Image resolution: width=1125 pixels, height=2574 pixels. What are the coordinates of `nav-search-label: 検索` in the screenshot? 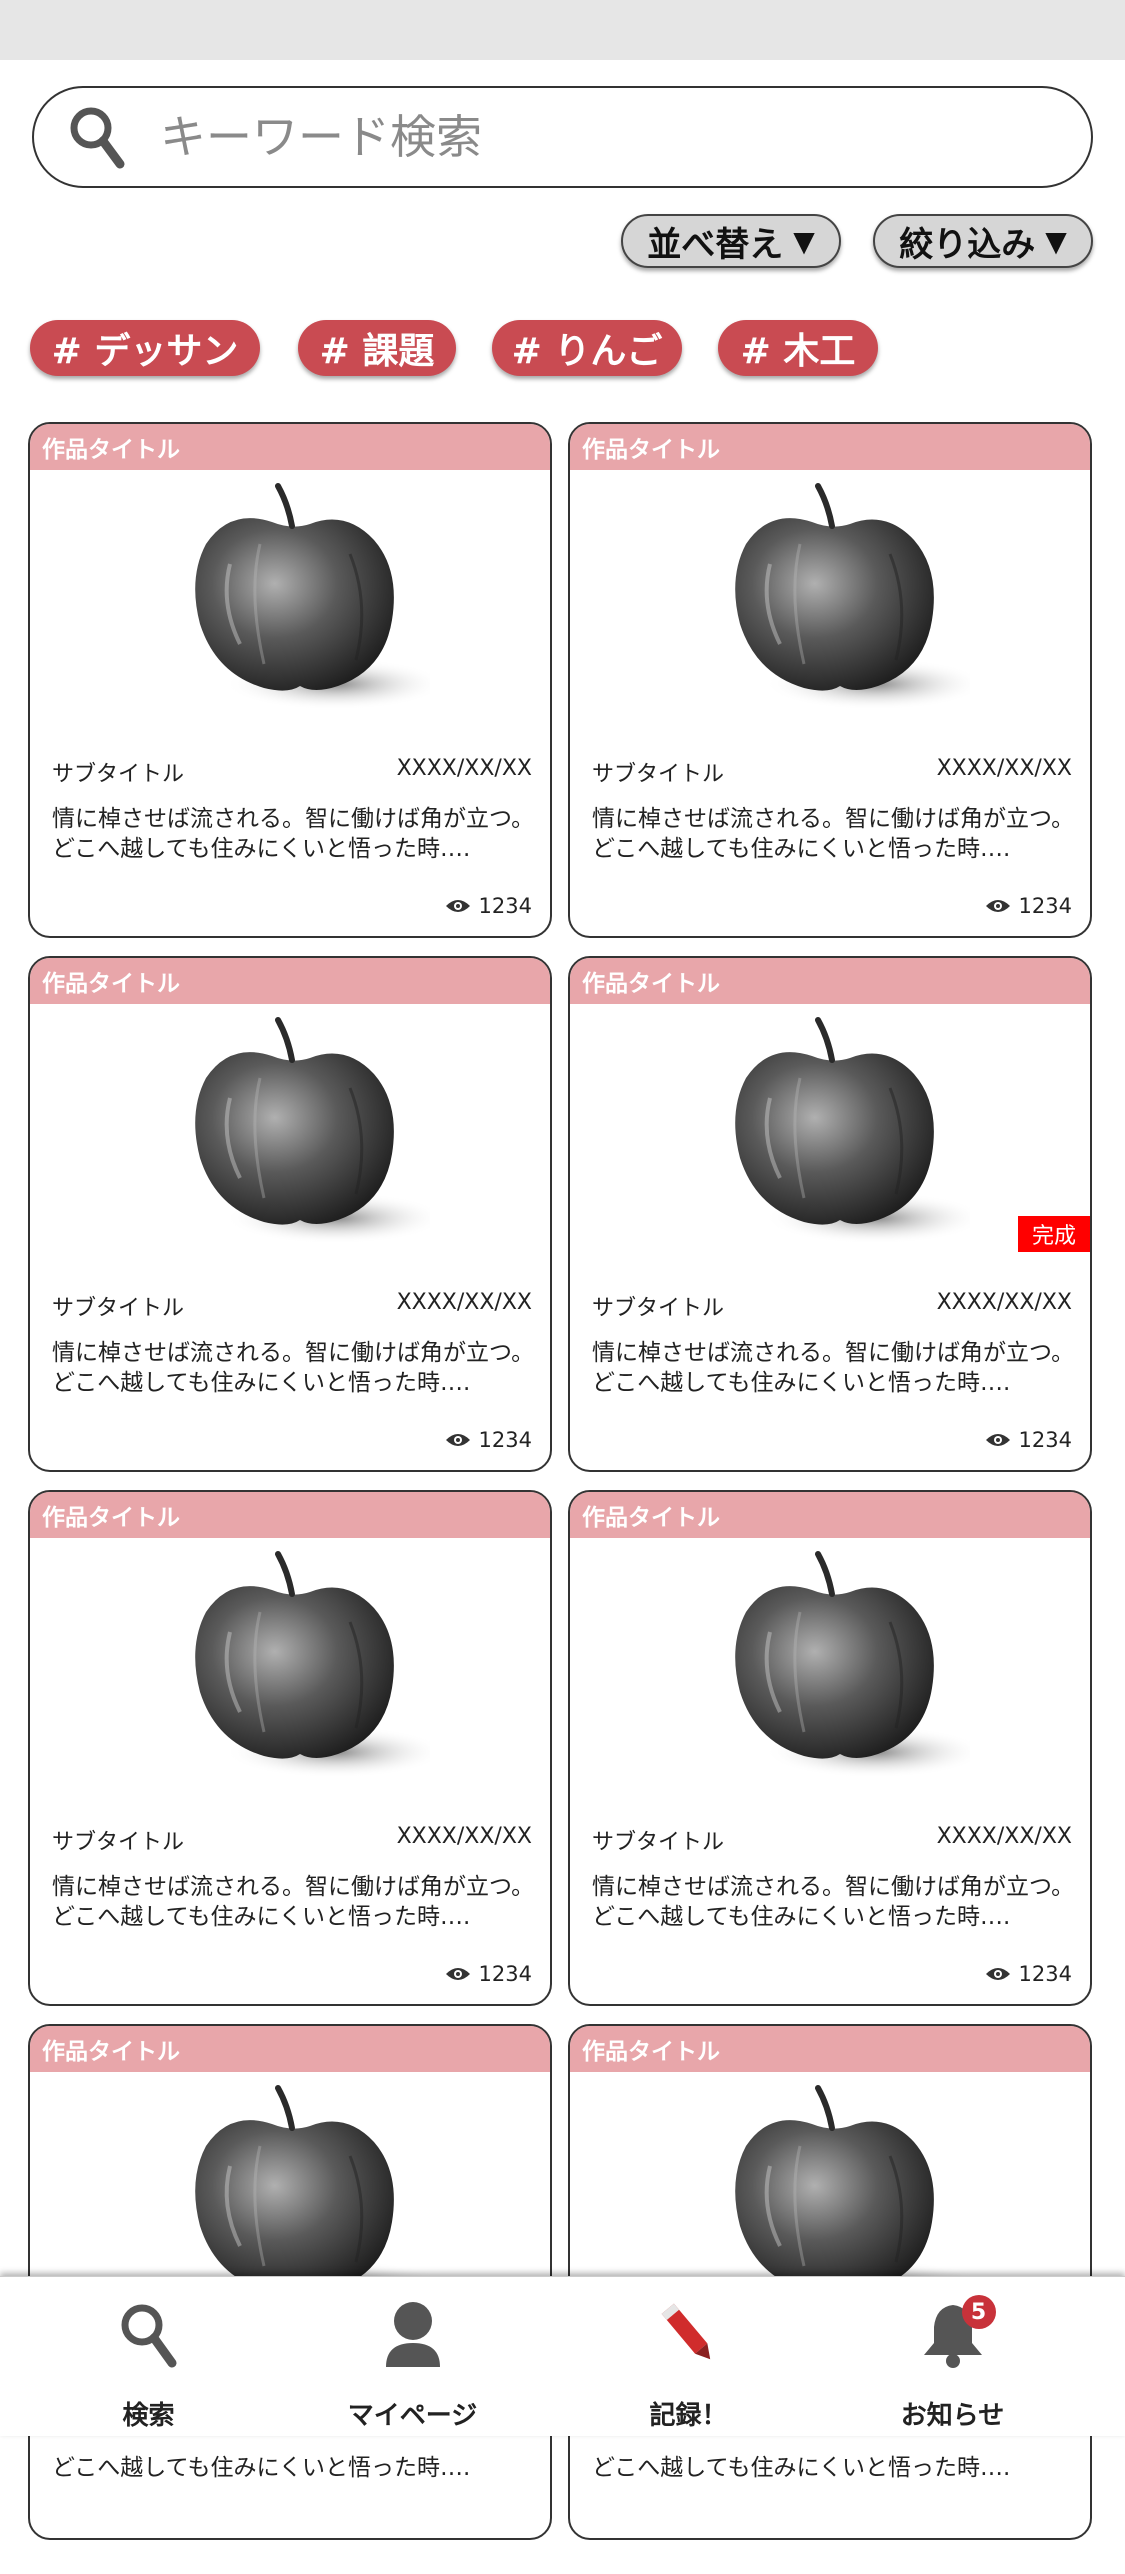 It's located at (148, 2416).